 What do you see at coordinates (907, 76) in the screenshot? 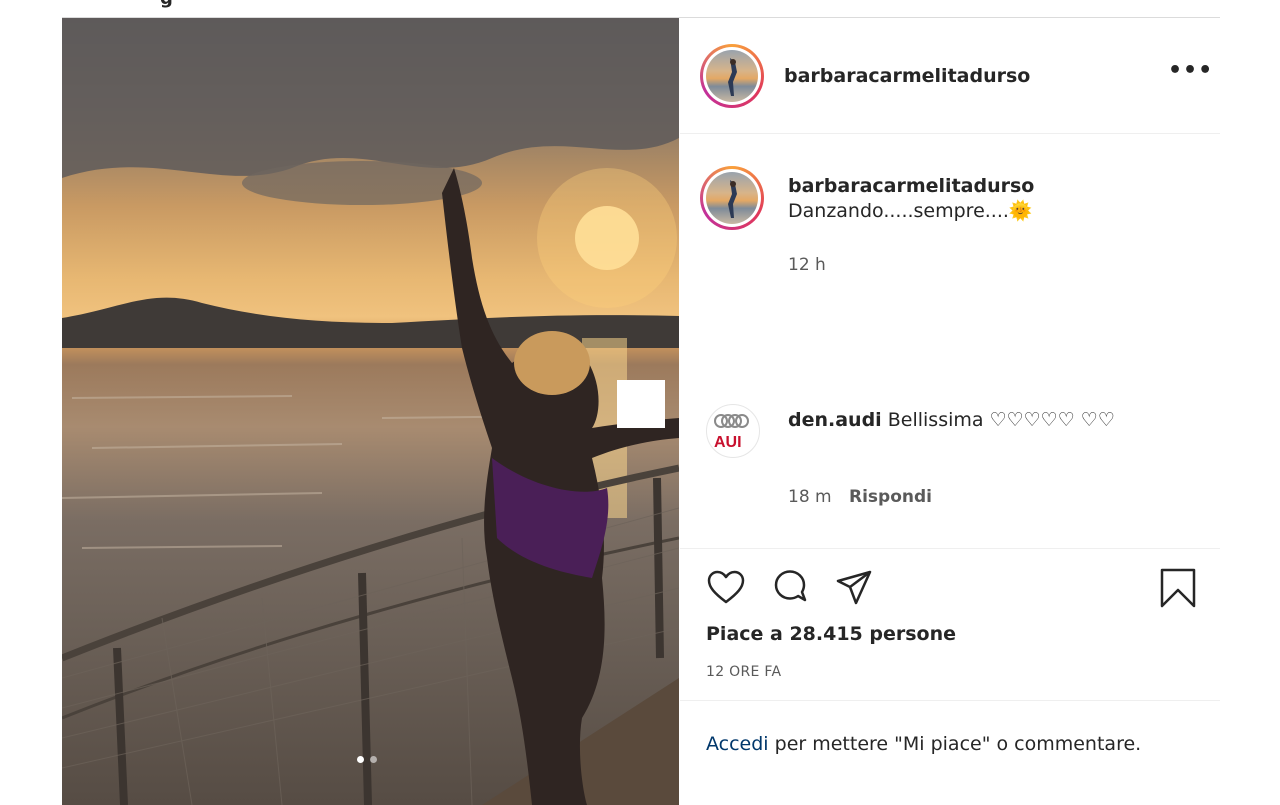
I see `author-username: barbaracarmelitadurso` at bounding box center [907, 76].